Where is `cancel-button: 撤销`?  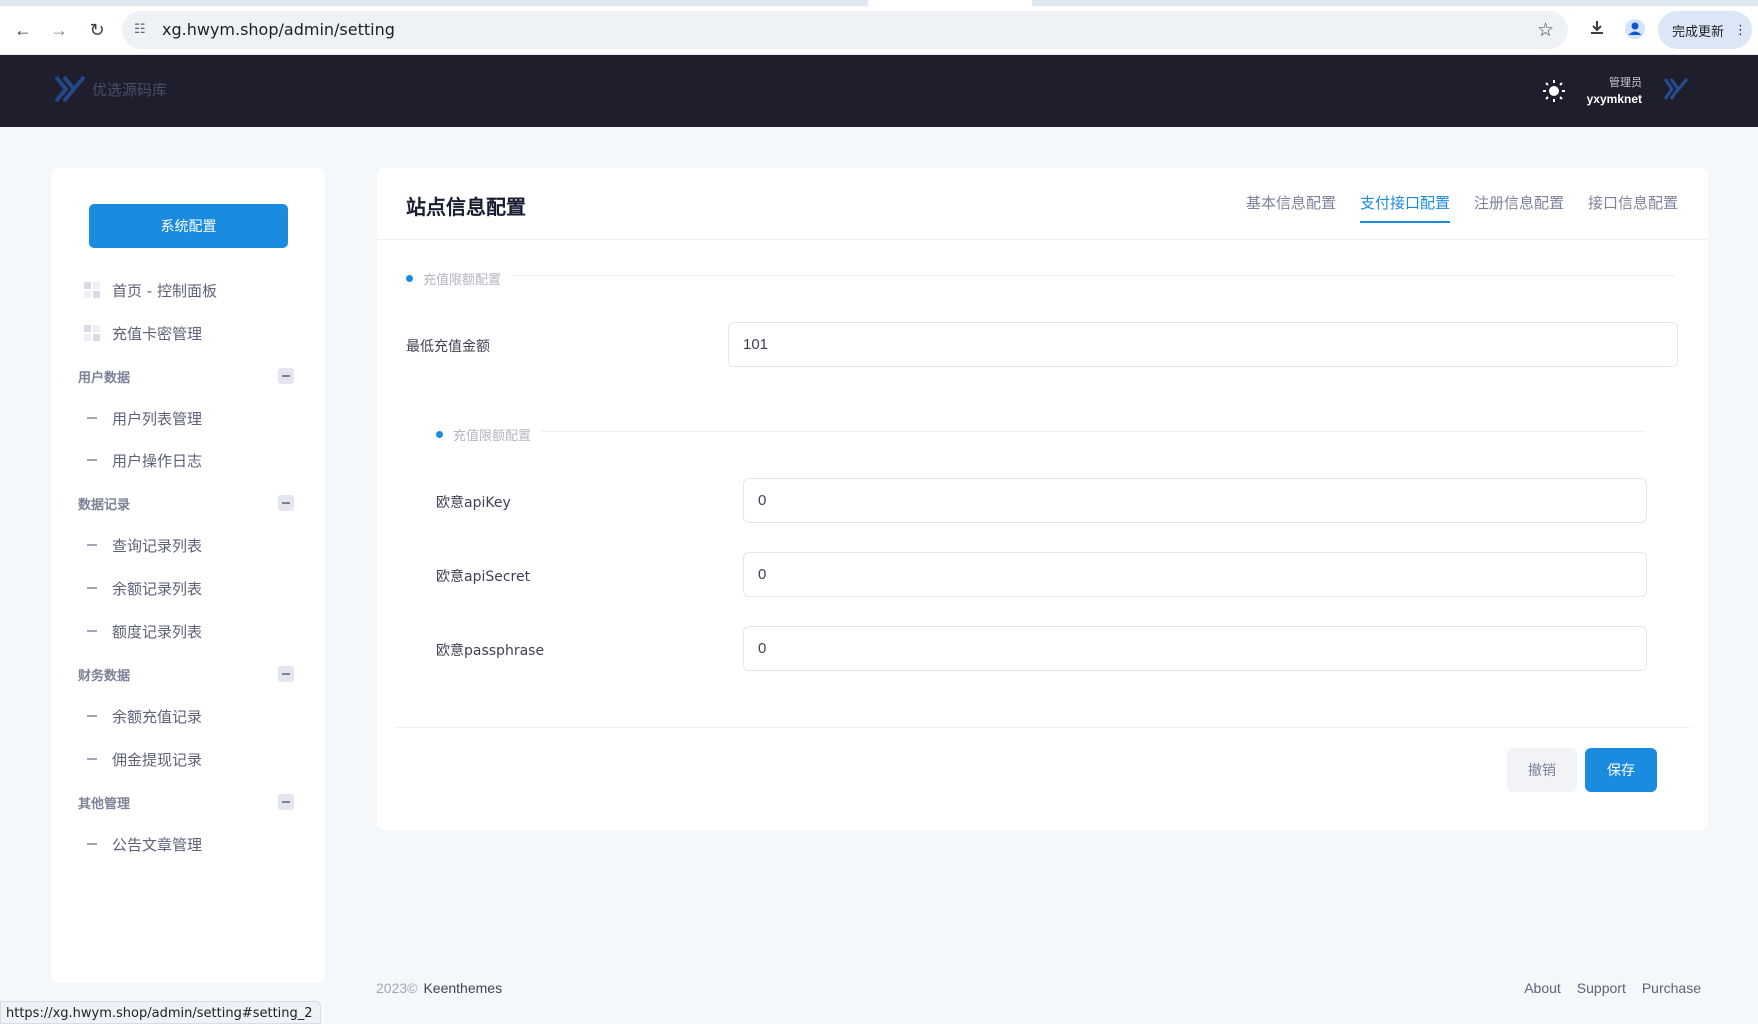 cancel-button: 撤销 is located at coordinates (1542, 770).